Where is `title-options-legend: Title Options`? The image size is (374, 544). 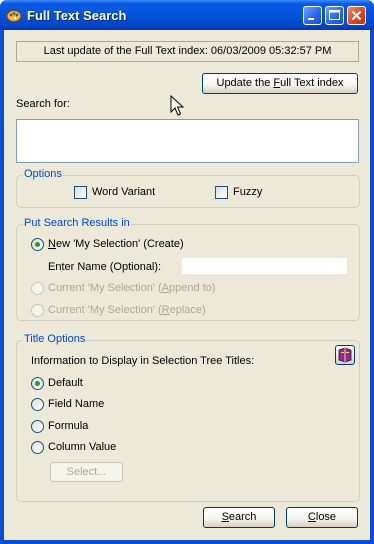
title-options-legend: Title Options is located at coordinates (55, 339).